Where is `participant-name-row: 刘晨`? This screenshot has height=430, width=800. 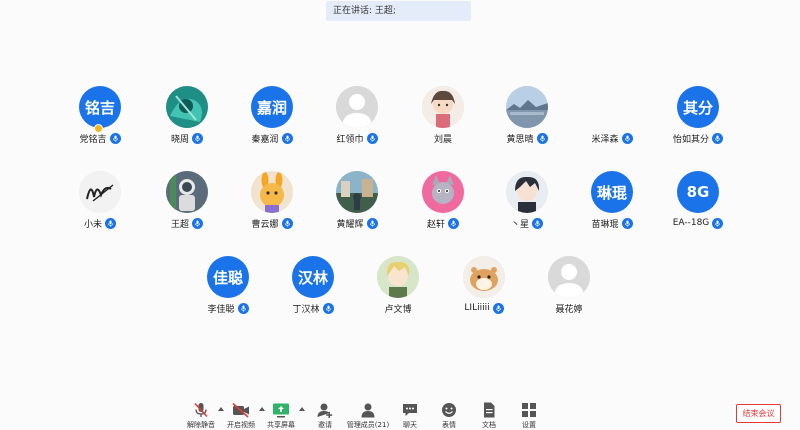 participant-name-row: 刘晨 is located at coordinates (443, 138).